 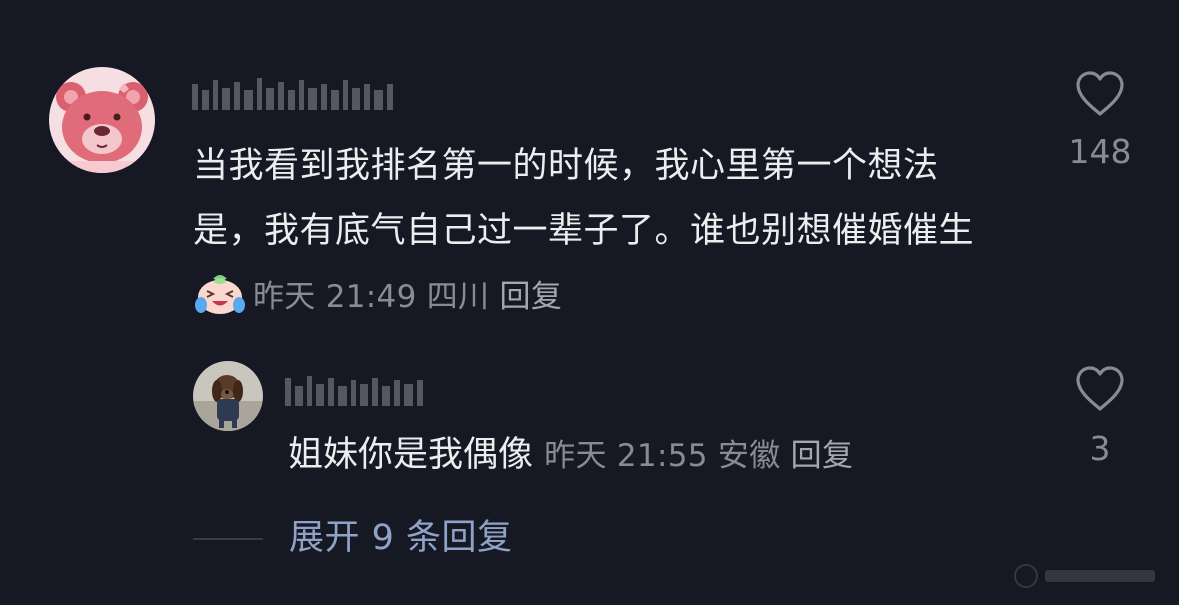 I want to click on replier-username, so click(x=358, y=388).